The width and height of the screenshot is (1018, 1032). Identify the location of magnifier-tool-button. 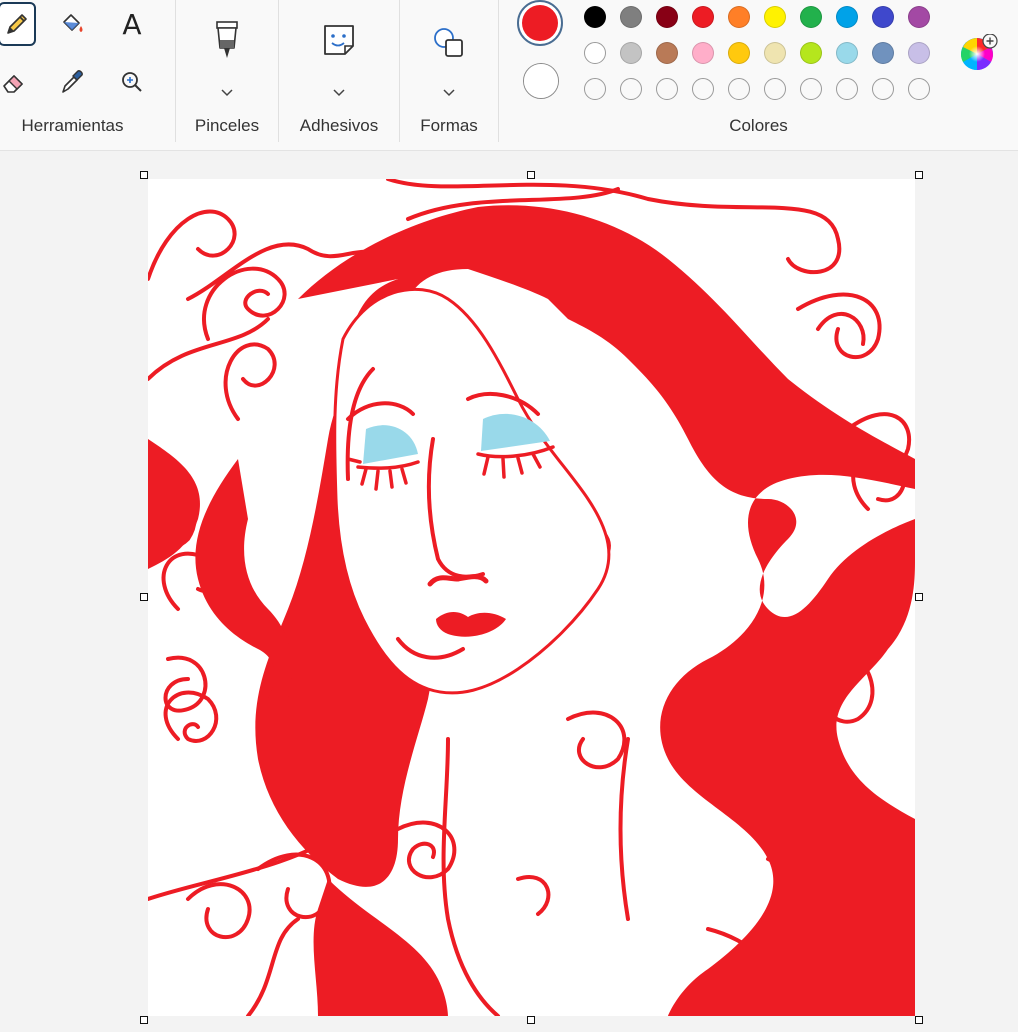
(132, 82).